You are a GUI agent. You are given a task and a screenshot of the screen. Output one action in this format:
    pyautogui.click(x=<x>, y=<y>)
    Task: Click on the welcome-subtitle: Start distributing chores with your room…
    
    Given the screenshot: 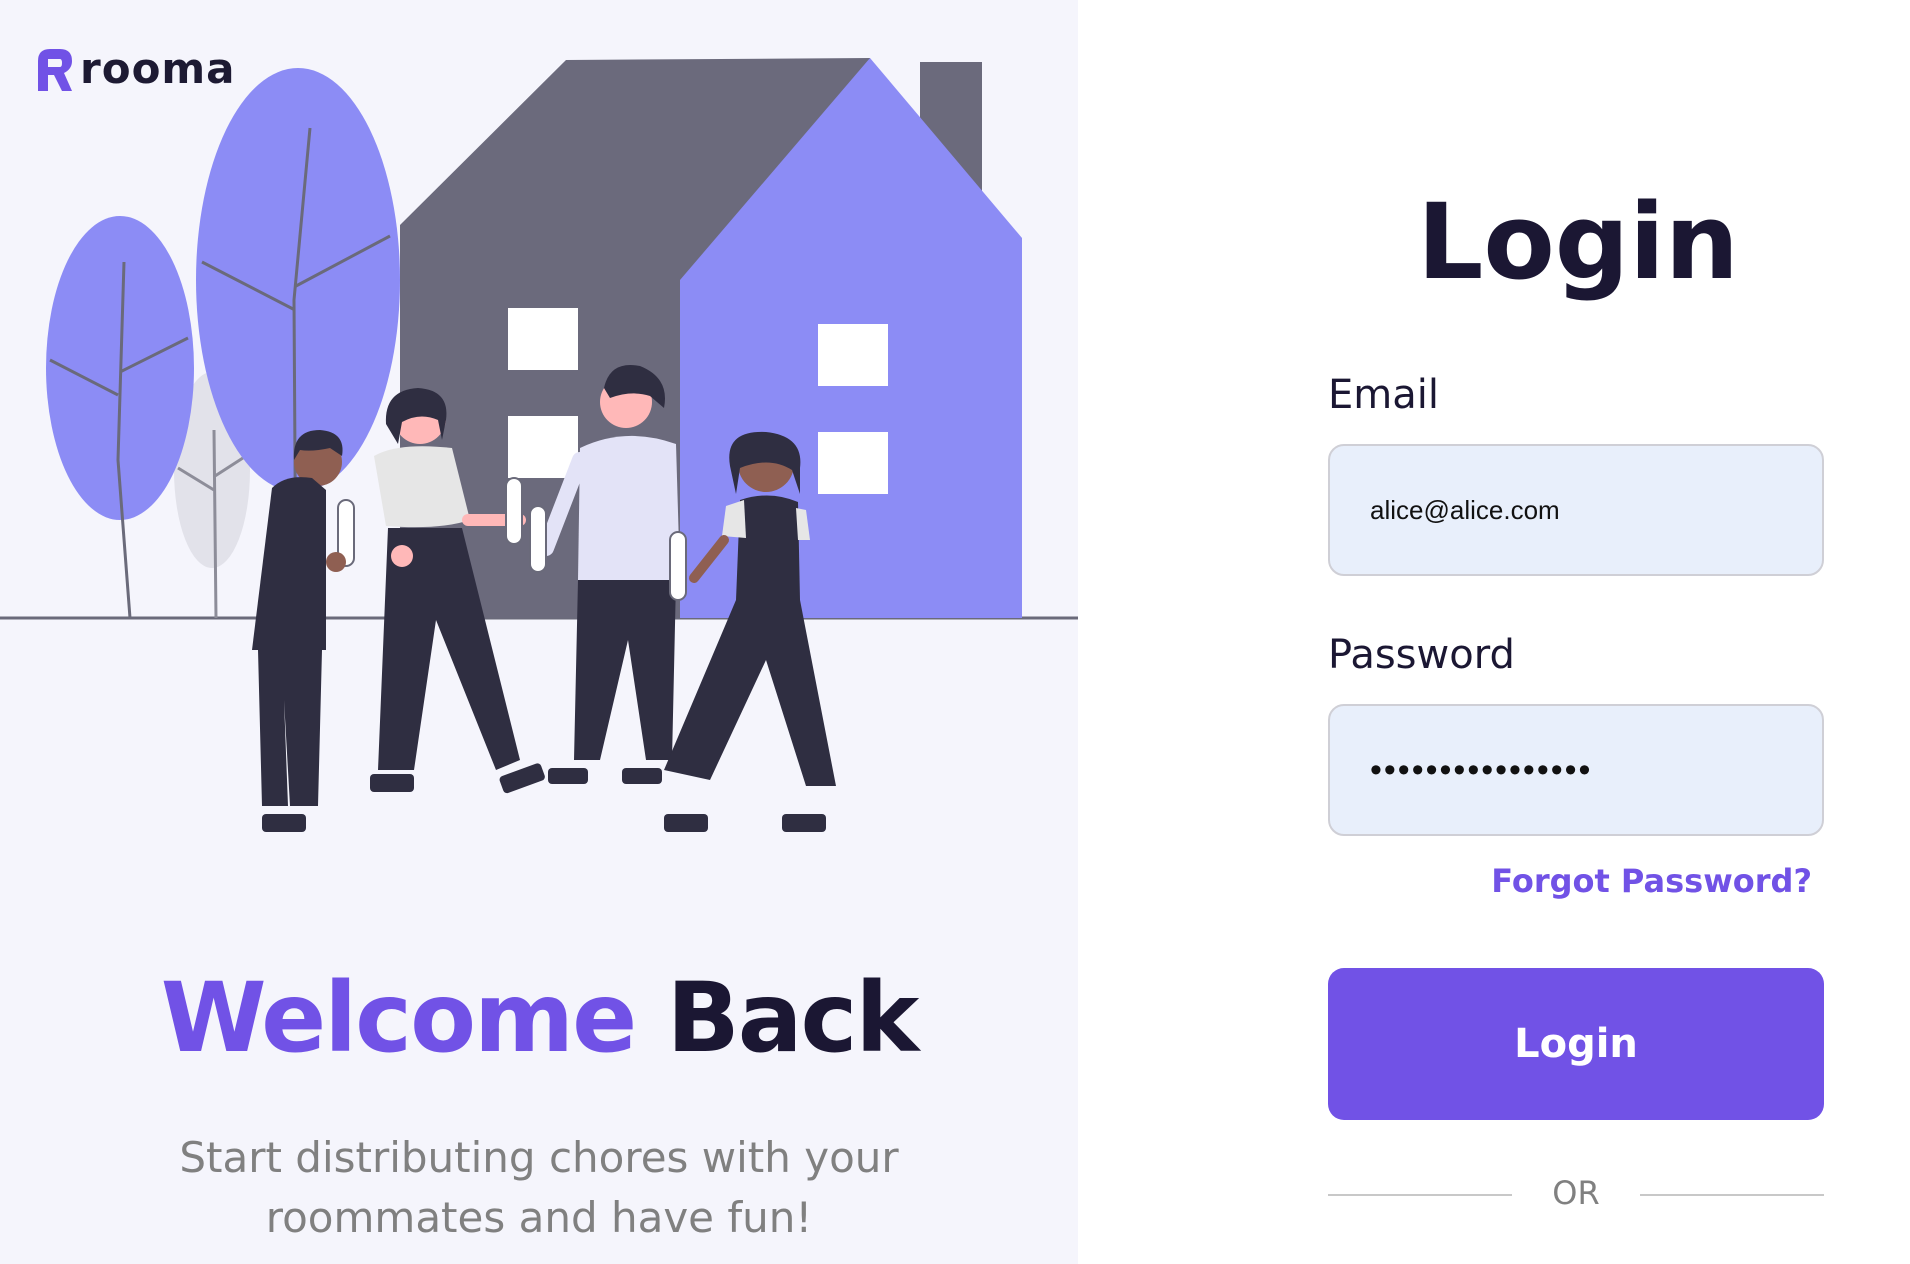 What is the action you would take?
    pyautogui.click(x=539, y=1187)
    